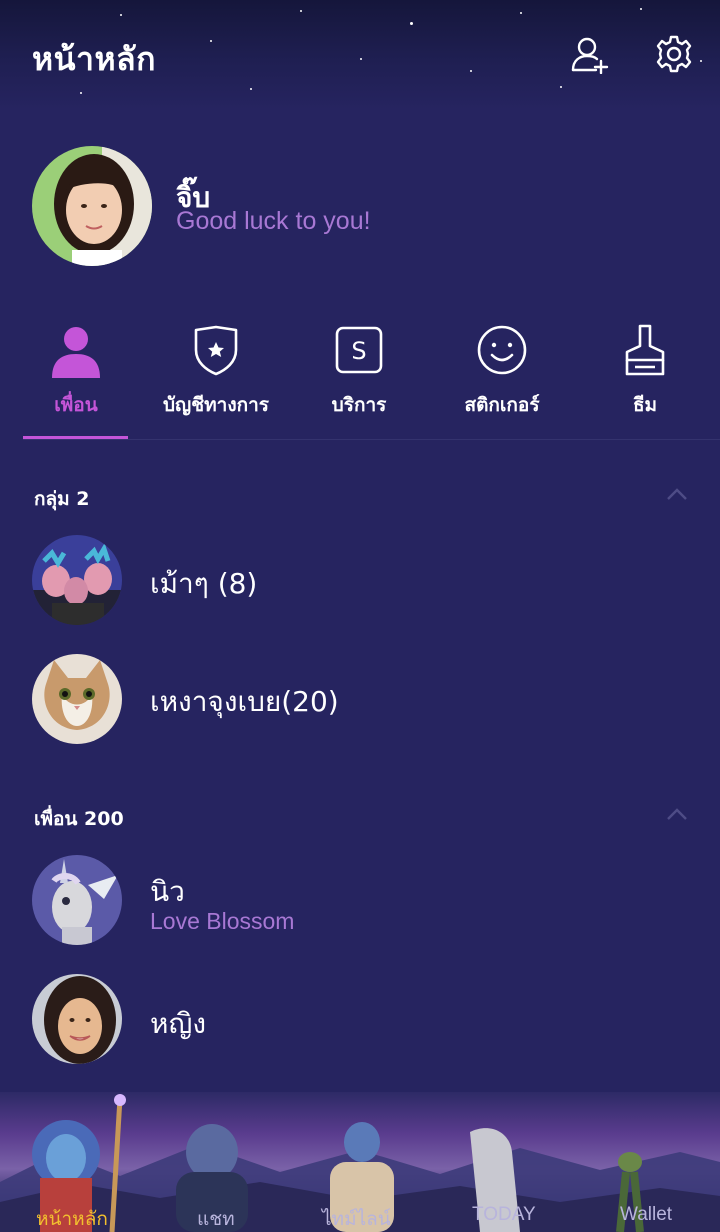 Image resolution: width=720 pixels, height=1232 pixels. Describe the element at coordinates (94, 59) in the screenshot. I see `page-title: หน้าหลัก` at that location.